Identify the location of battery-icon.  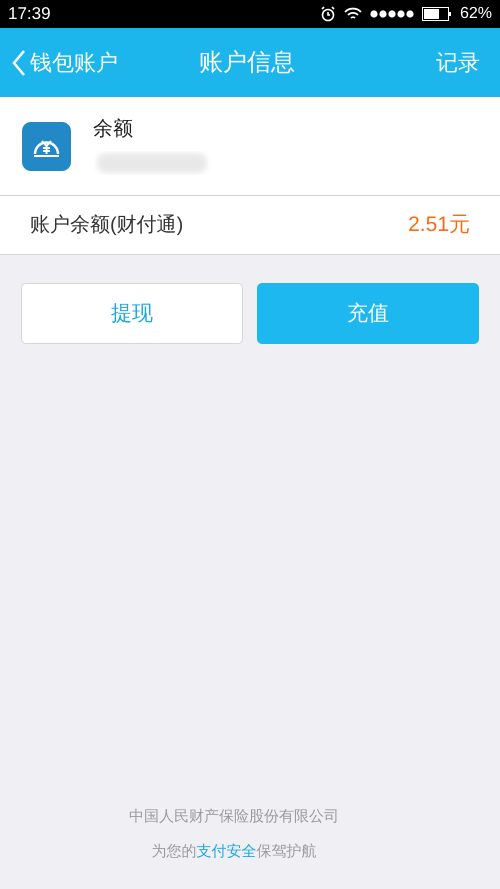
(437, 14).